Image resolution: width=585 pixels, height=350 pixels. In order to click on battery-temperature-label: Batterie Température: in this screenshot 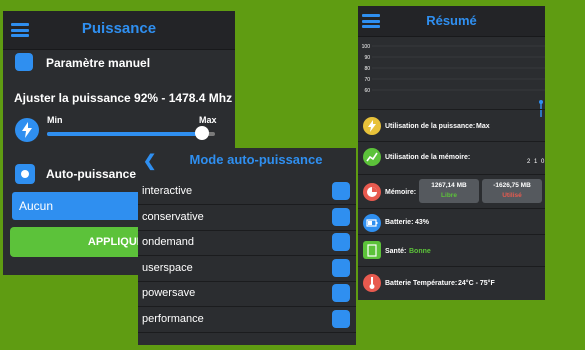, I will do `click(421, 283)`.